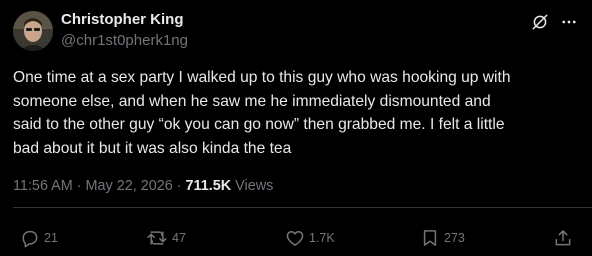 Image resolution: width=592 pixels, height=256 pixels. I want to click on share-button, so click(563, 238).